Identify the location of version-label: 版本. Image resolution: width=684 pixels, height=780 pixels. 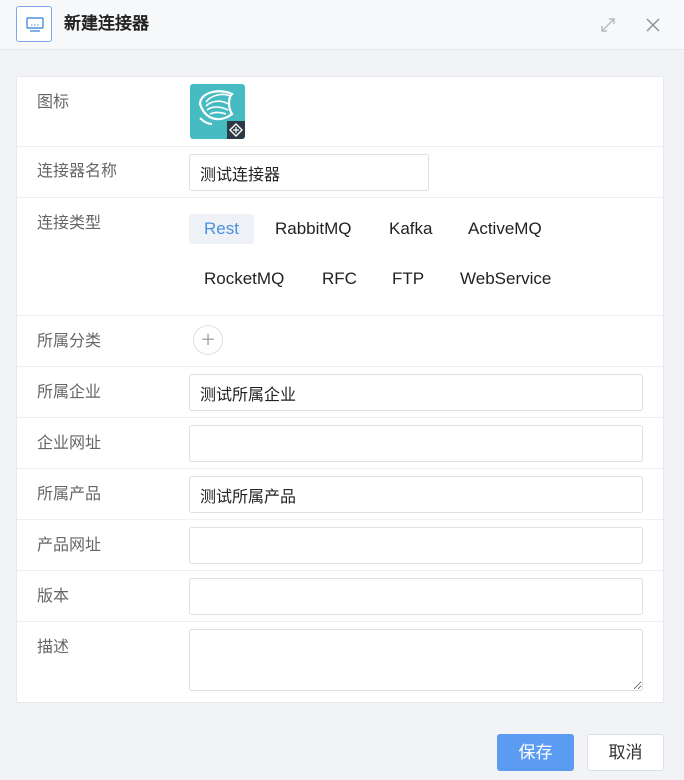
(53, 595).